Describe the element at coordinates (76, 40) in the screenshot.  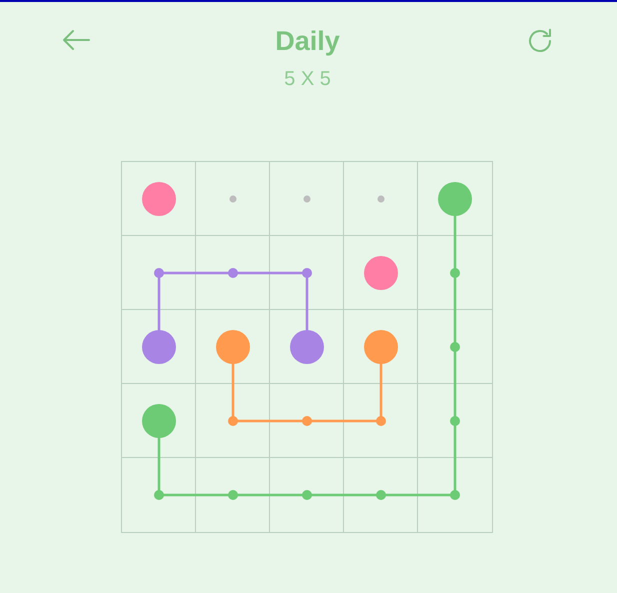
I see `back-arrow-icon` at that location.